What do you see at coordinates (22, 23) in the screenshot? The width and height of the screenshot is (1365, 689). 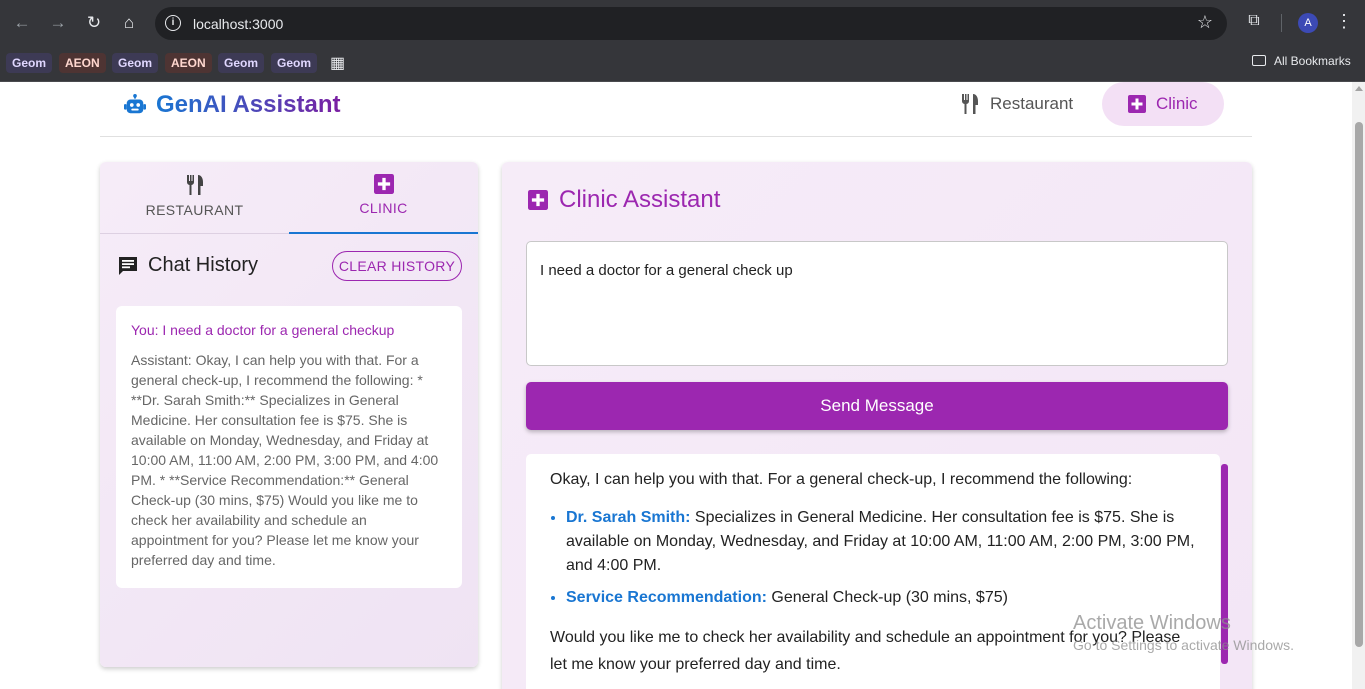 I see `back-arrow-icon: ←` at bounding box center [22, 23].